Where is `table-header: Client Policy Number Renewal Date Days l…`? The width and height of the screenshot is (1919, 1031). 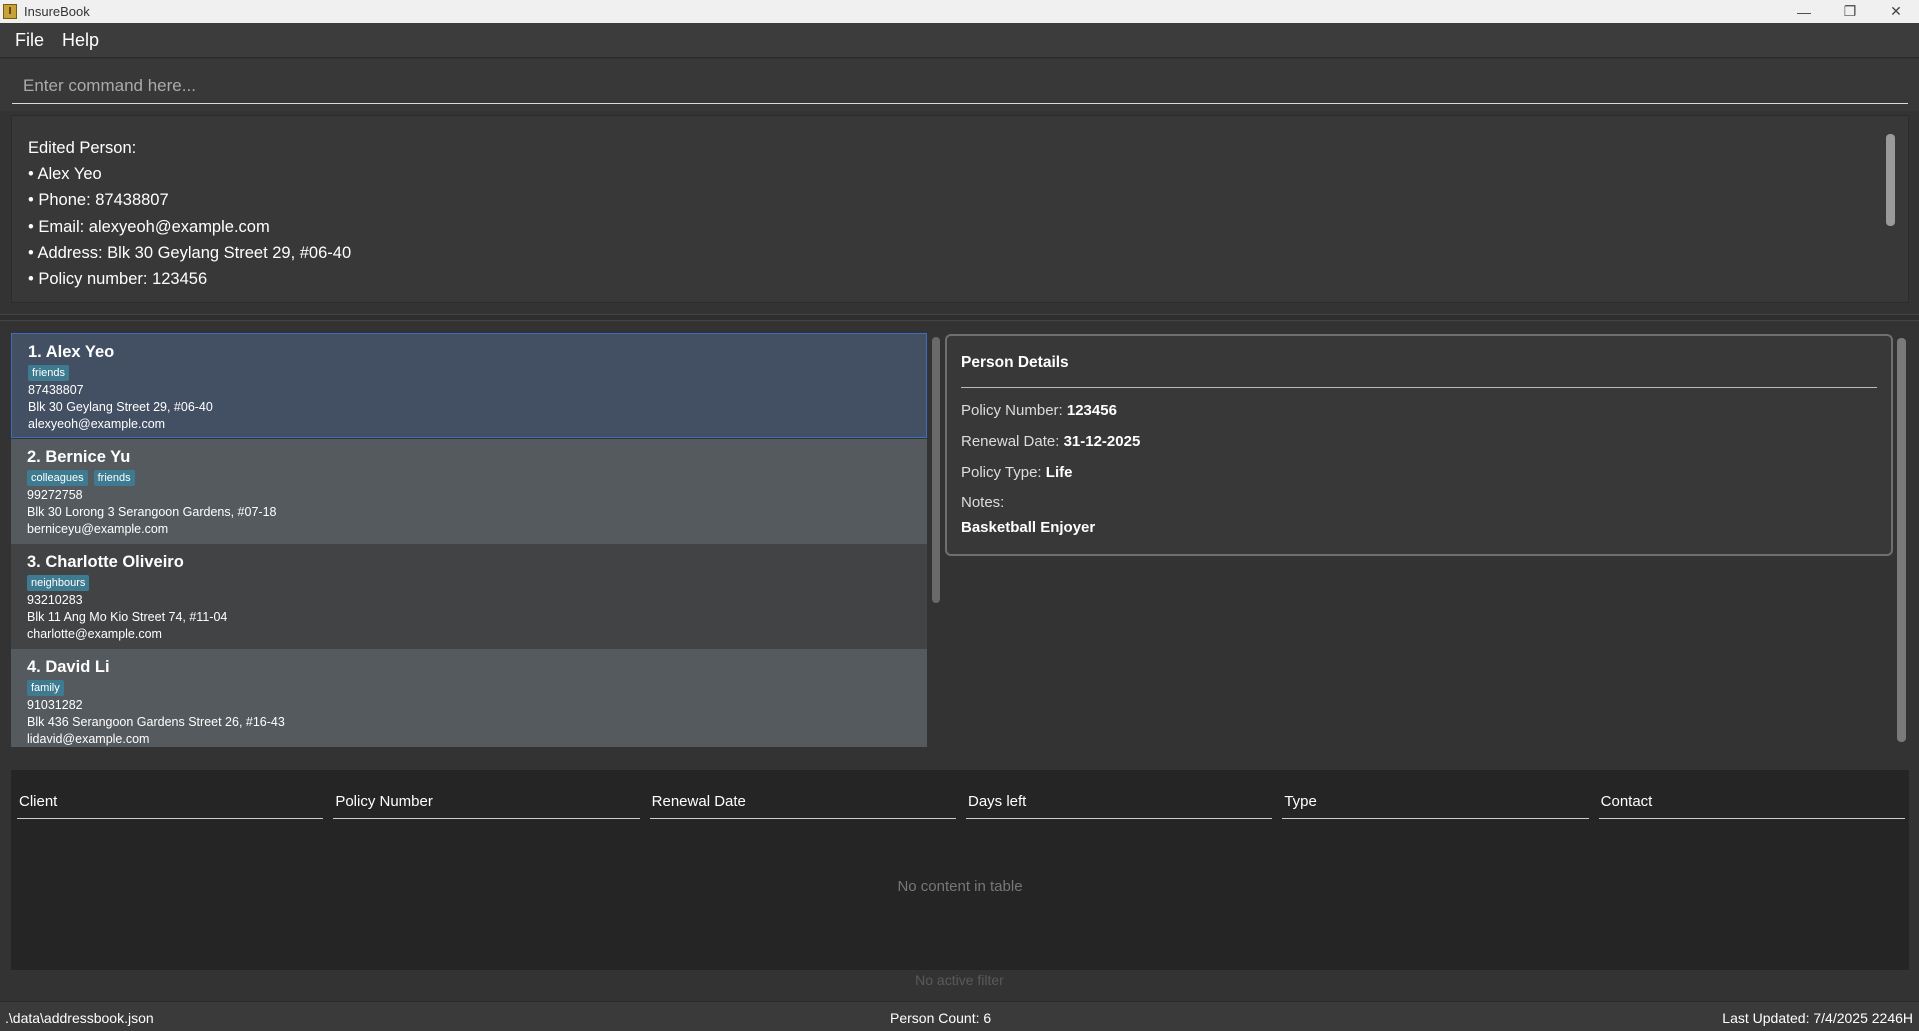 table-header: Client Policy Number Renewal Date Days l… is located at coordinates (960, 799).